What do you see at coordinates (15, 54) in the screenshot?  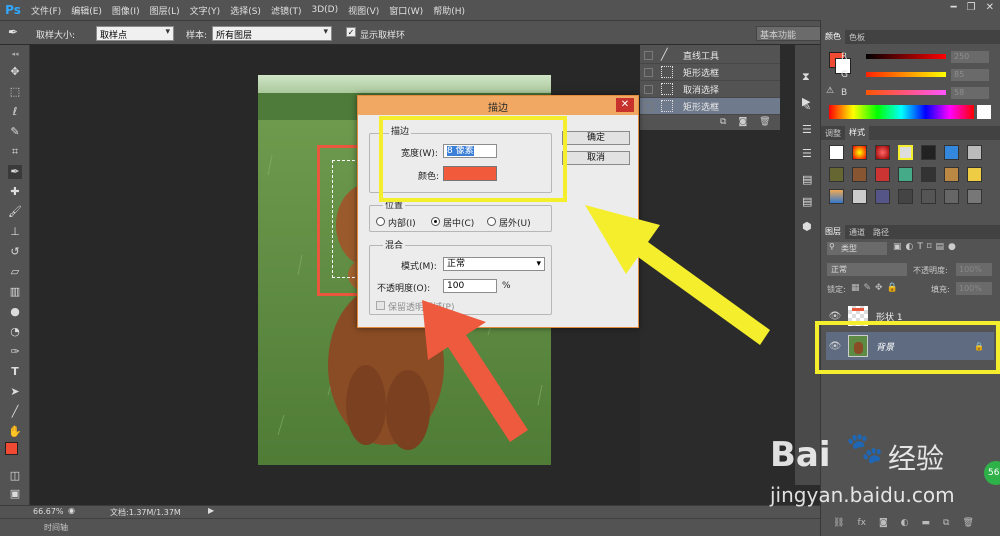 I see `panel-collapse-icon: ◂◂` at bounding box center [15, 54].